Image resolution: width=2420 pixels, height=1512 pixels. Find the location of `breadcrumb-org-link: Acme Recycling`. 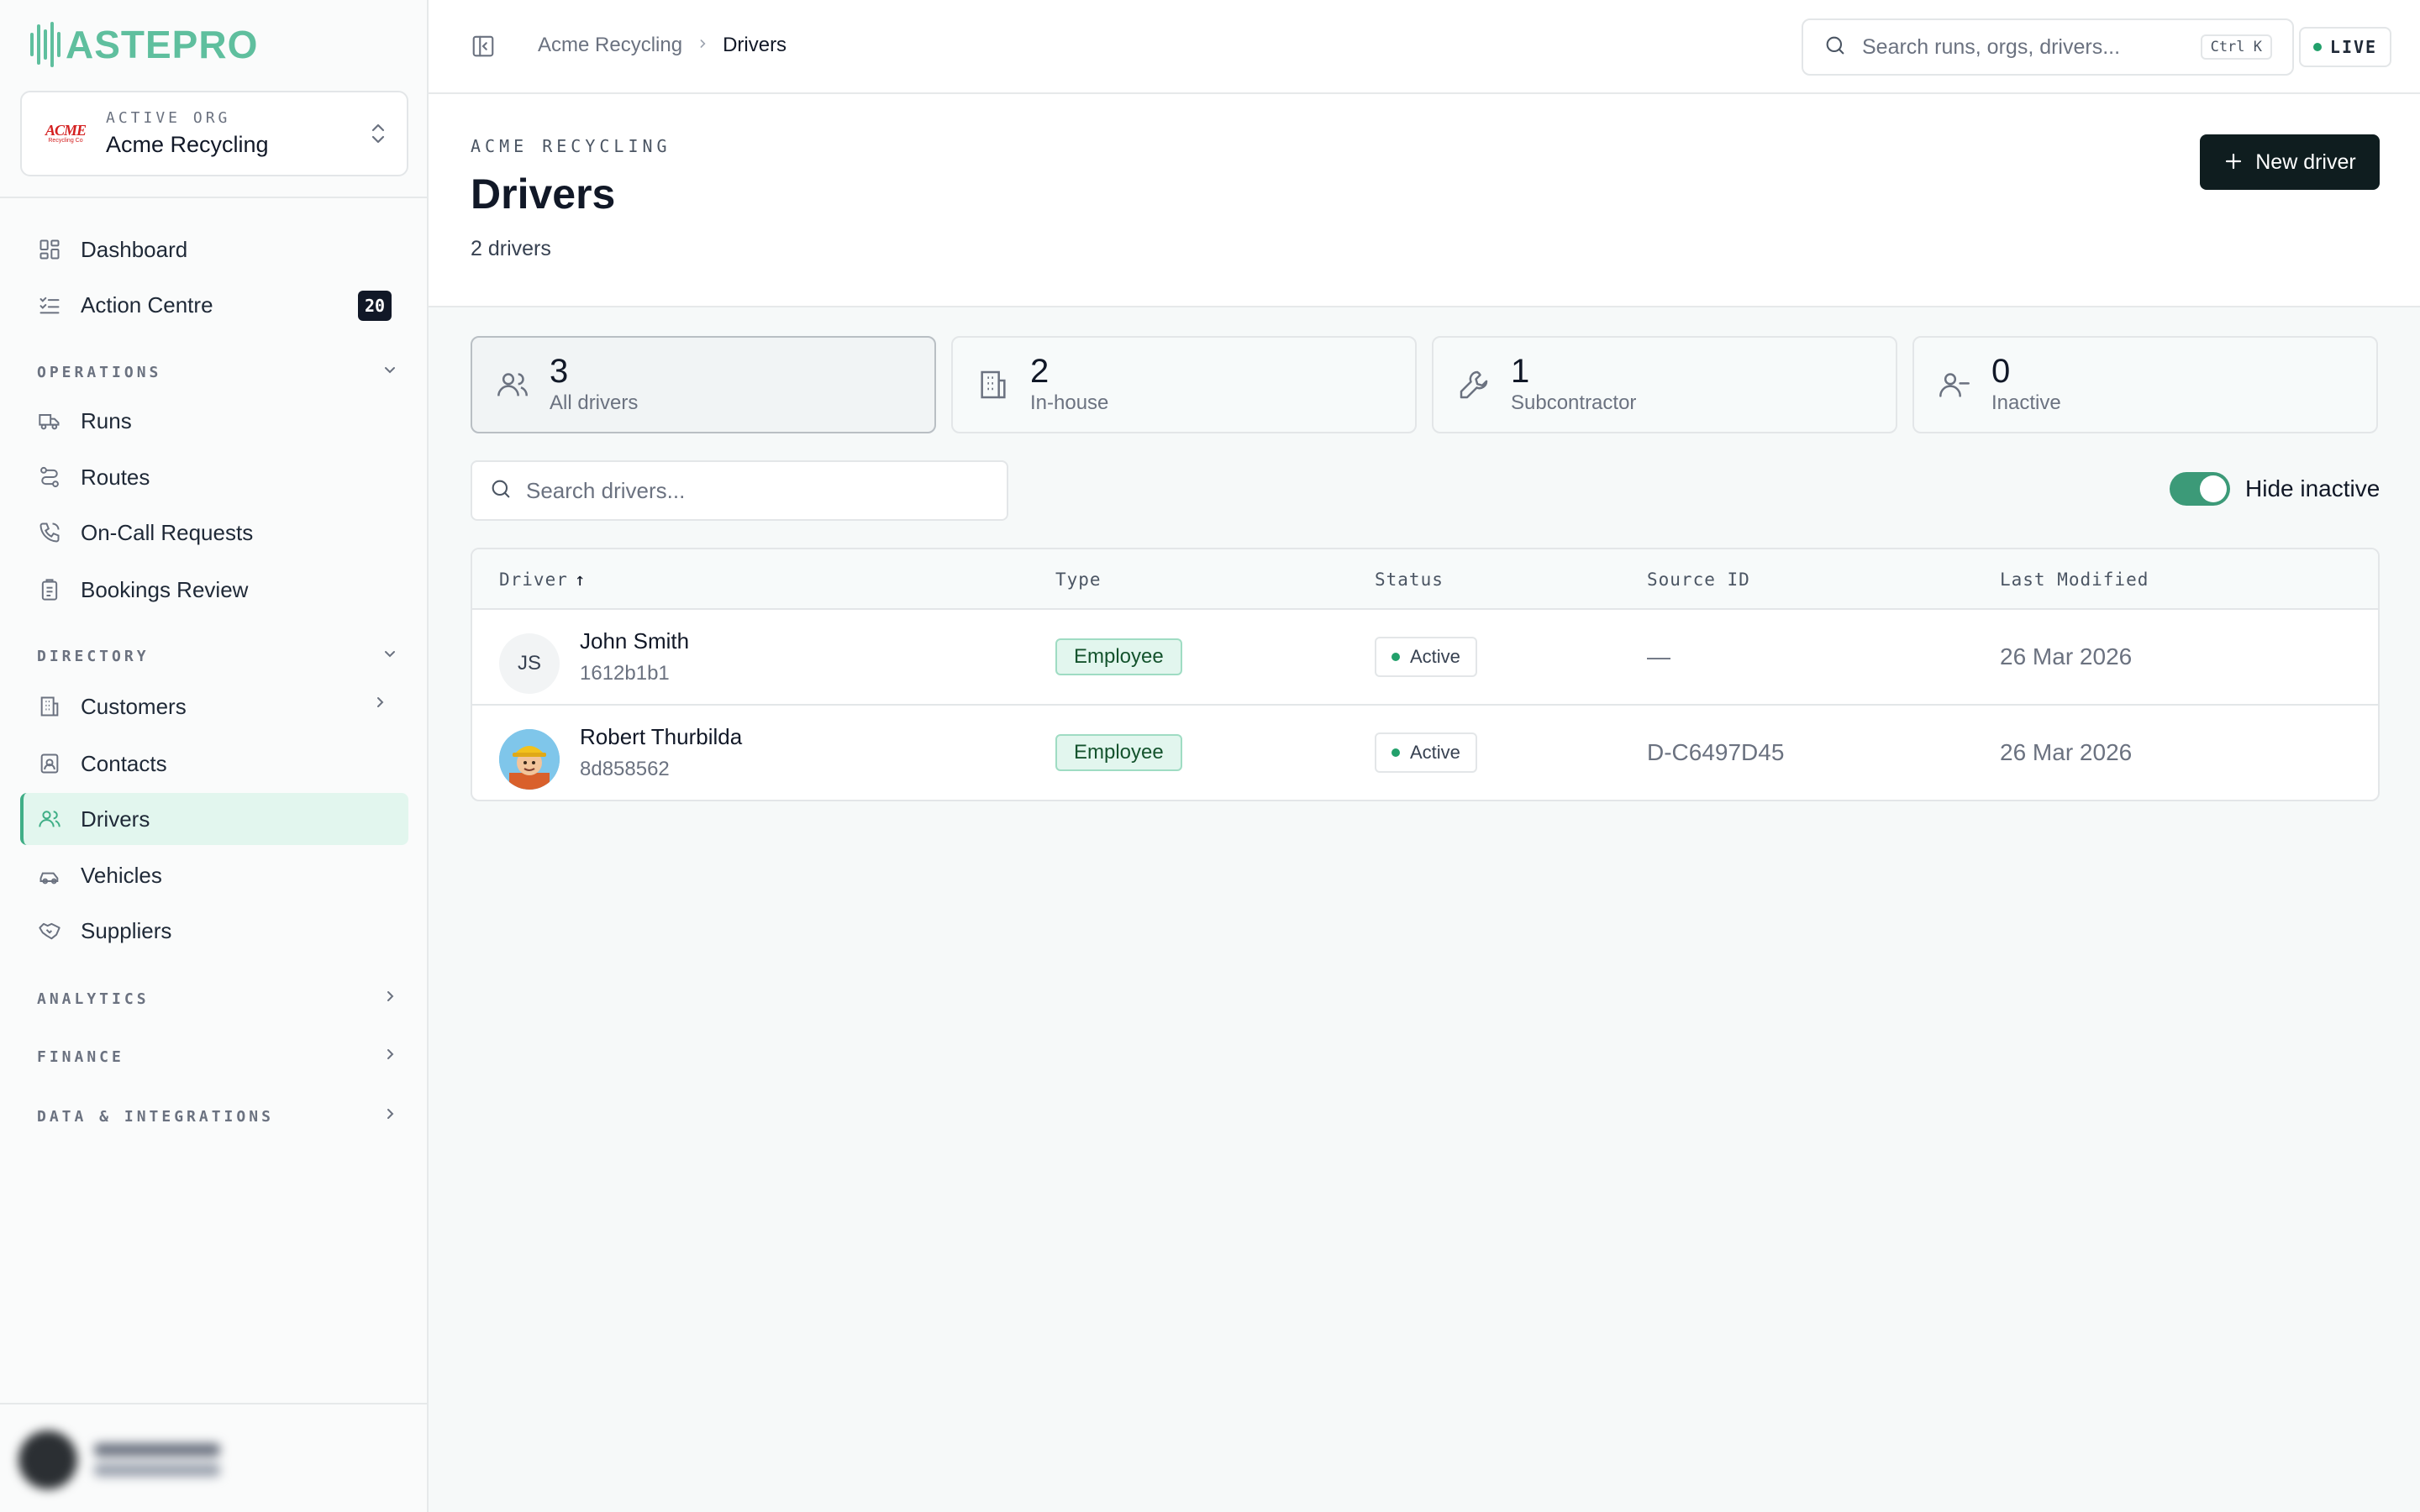

breadcrumb-org-link: Acme Recycling is located at coordinates (610, 45).